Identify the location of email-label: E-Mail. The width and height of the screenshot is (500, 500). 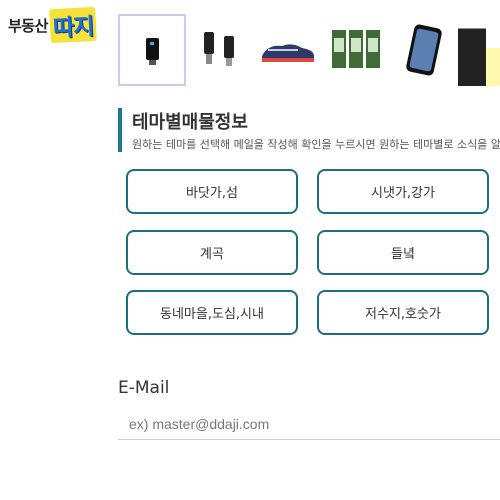
(144, 388).